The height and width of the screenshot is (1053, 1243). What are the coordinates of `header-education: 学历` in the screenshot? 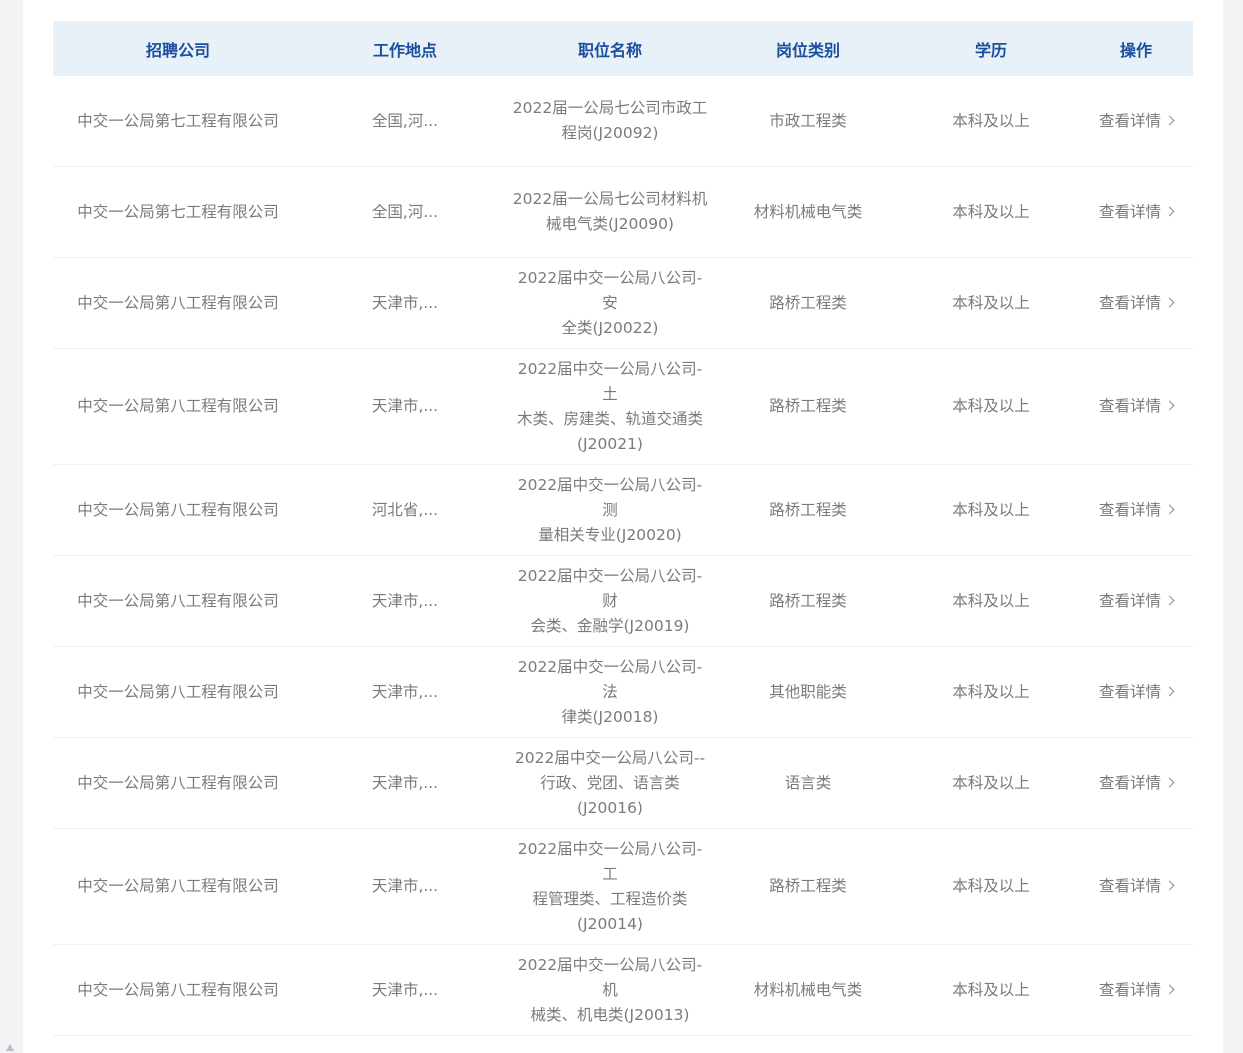 It's located at (991, 48).